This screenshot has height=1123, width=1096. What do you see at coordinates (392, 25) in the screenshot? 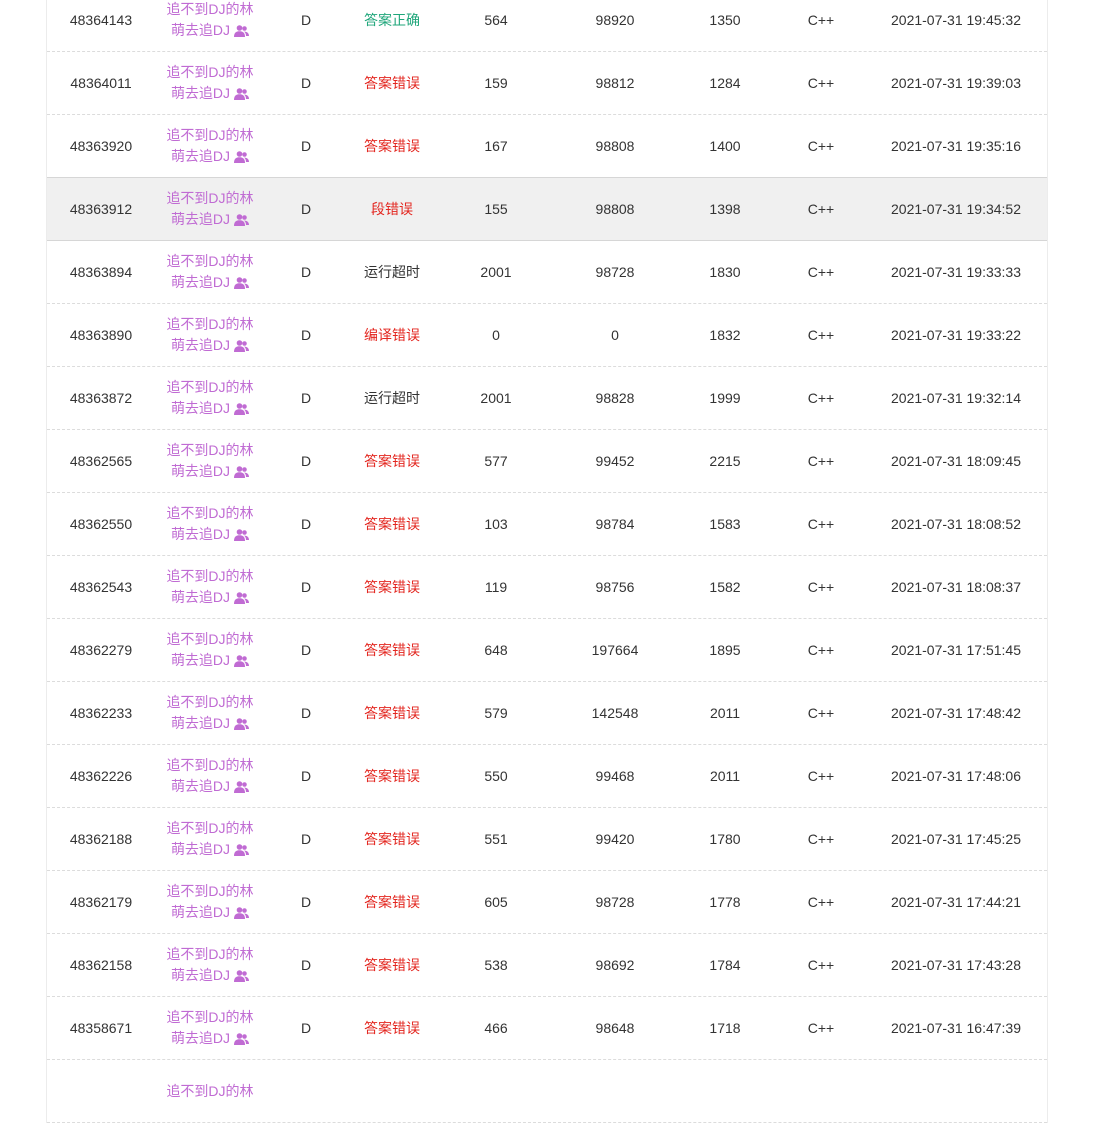
I see `result-status: 答案正确` at bounding box center [392, 25].